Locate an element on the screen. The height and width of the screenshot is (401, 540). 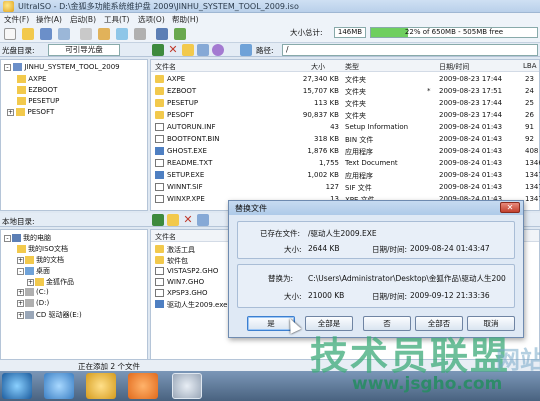
file-name: SETUP.EXE is located at coordinates (186, 175).